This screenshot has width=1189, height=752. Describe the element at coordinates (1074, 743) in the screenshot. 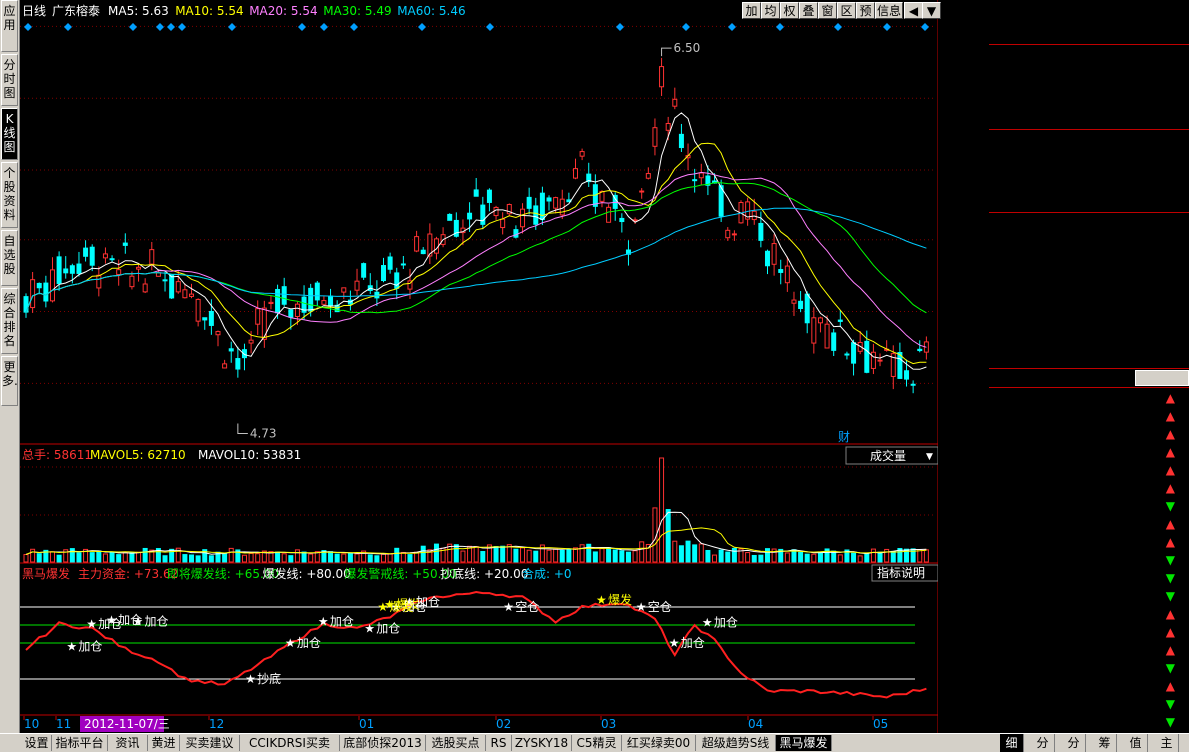

I see `quote-side-button-2: 分` at that location.